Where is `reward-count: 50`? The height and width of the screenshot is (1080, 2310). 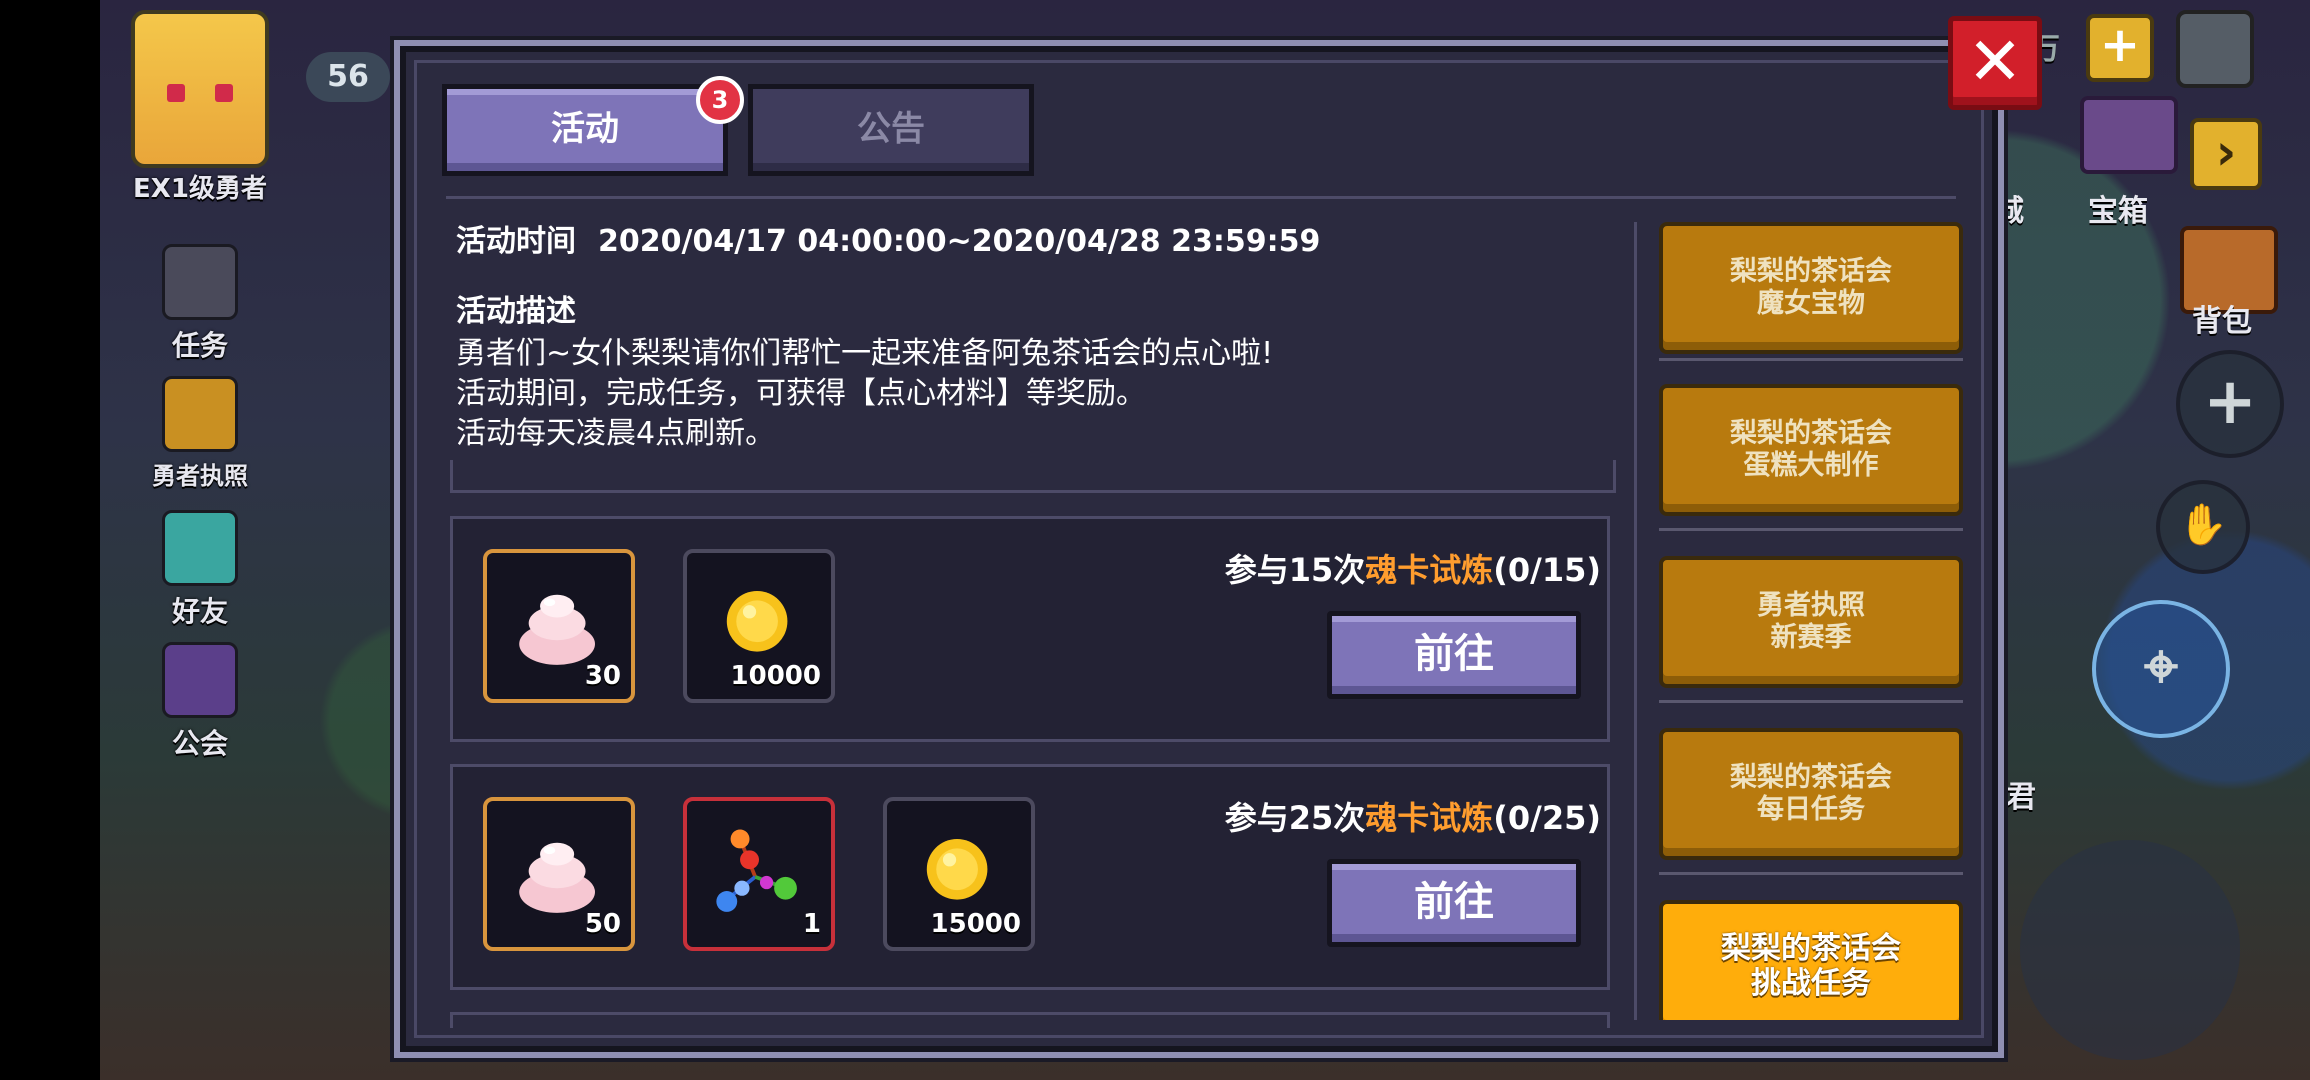
reward-count: 50 is located at coordinates (602, 924).